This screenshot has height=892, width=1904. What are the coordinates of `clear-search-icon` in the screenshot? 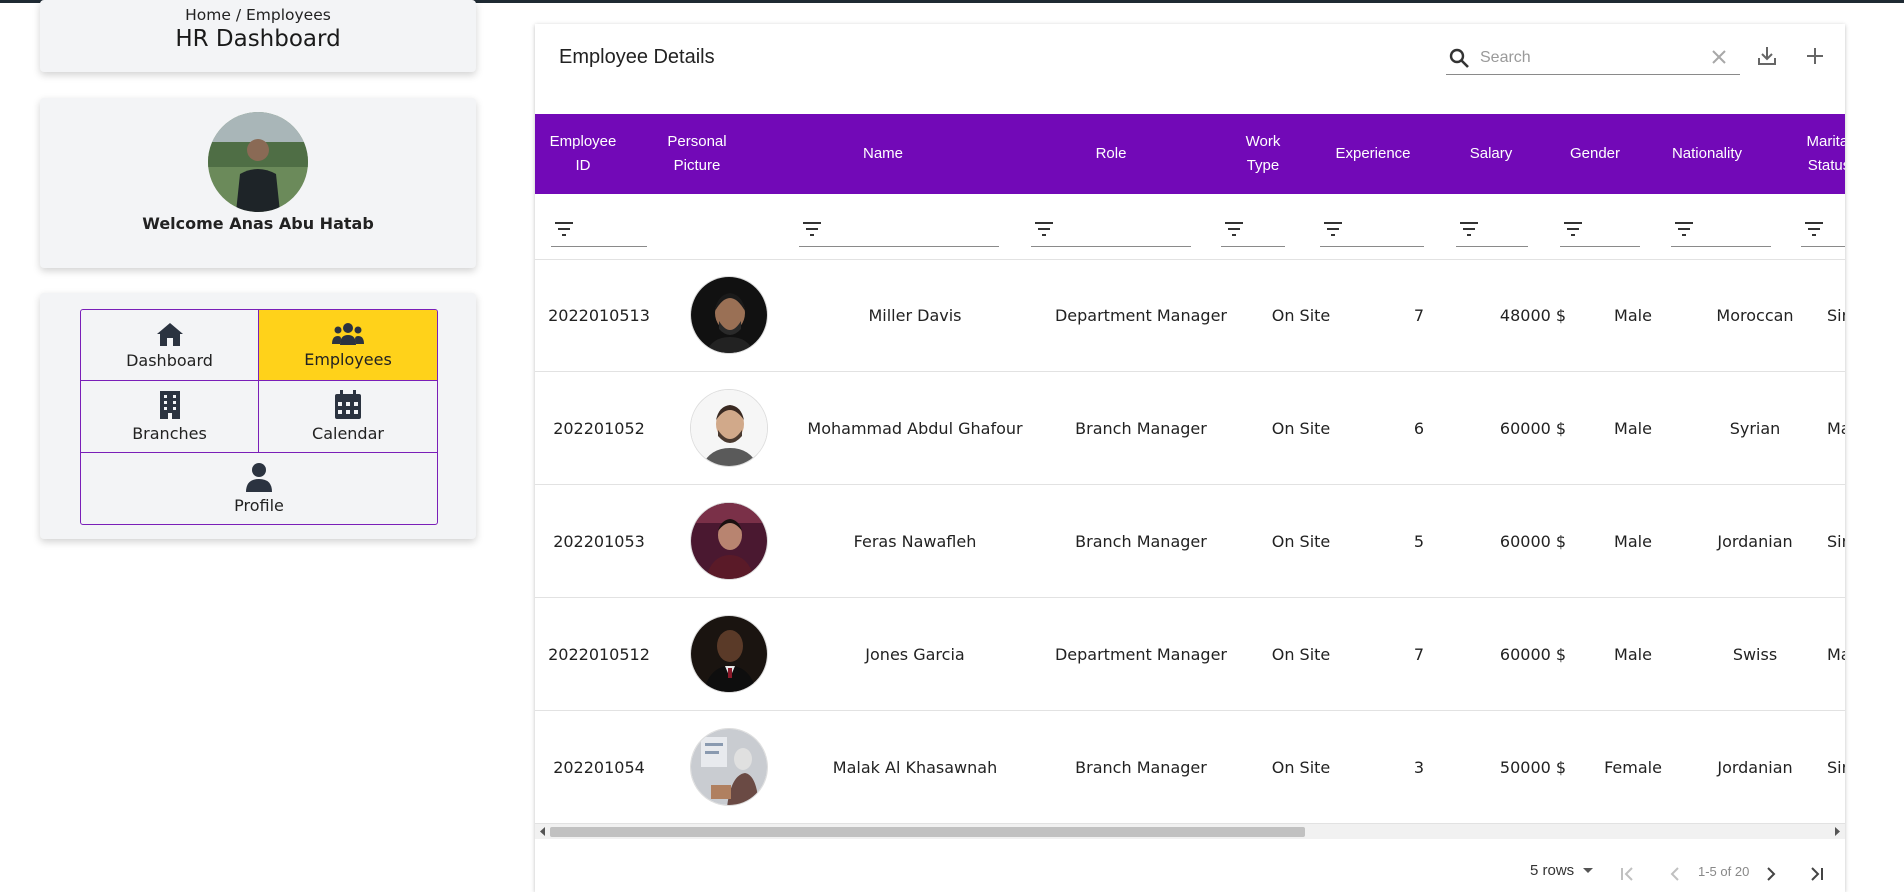 It's located at (1719, 57).